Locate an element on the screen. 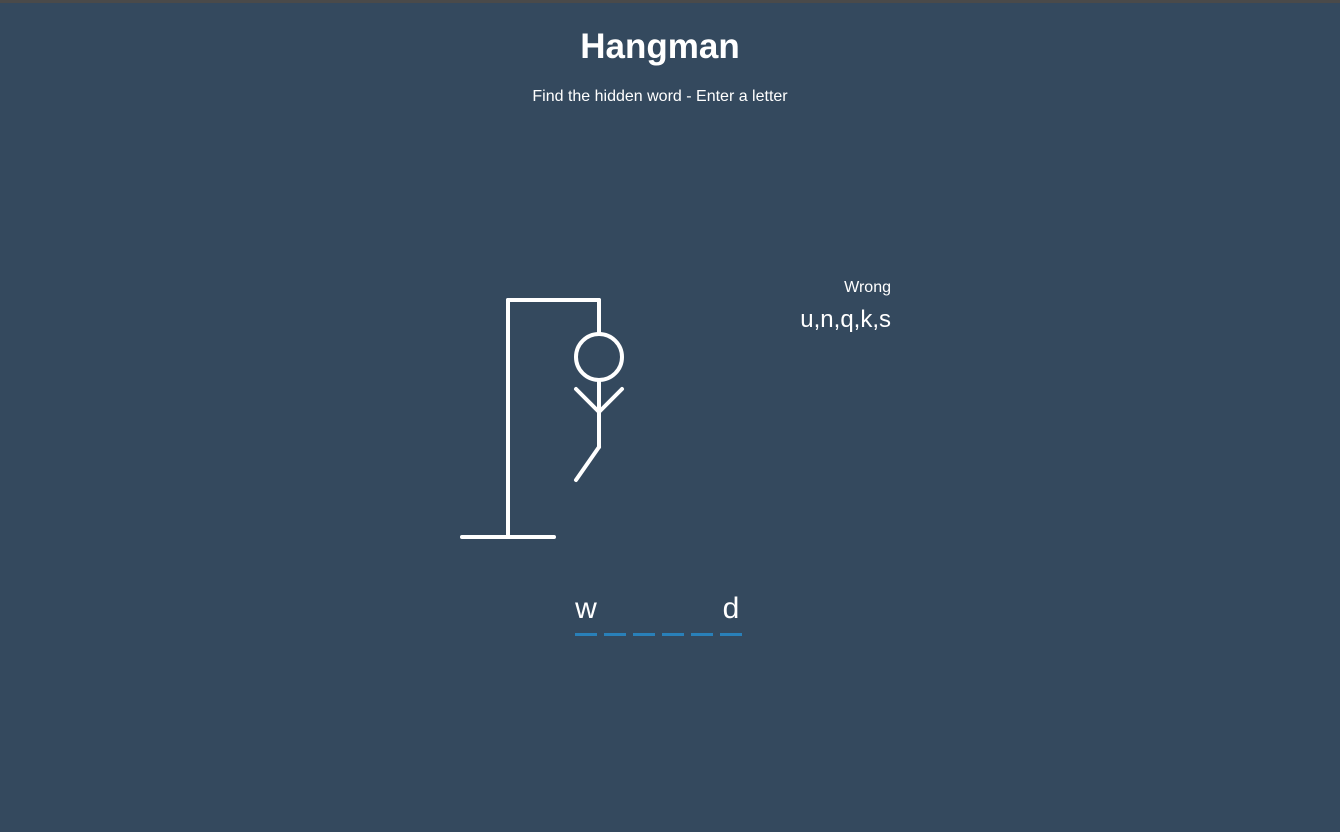 This screenshot has height=832, width=1340. page-title: Hangman is located at coordinates (660, 46).